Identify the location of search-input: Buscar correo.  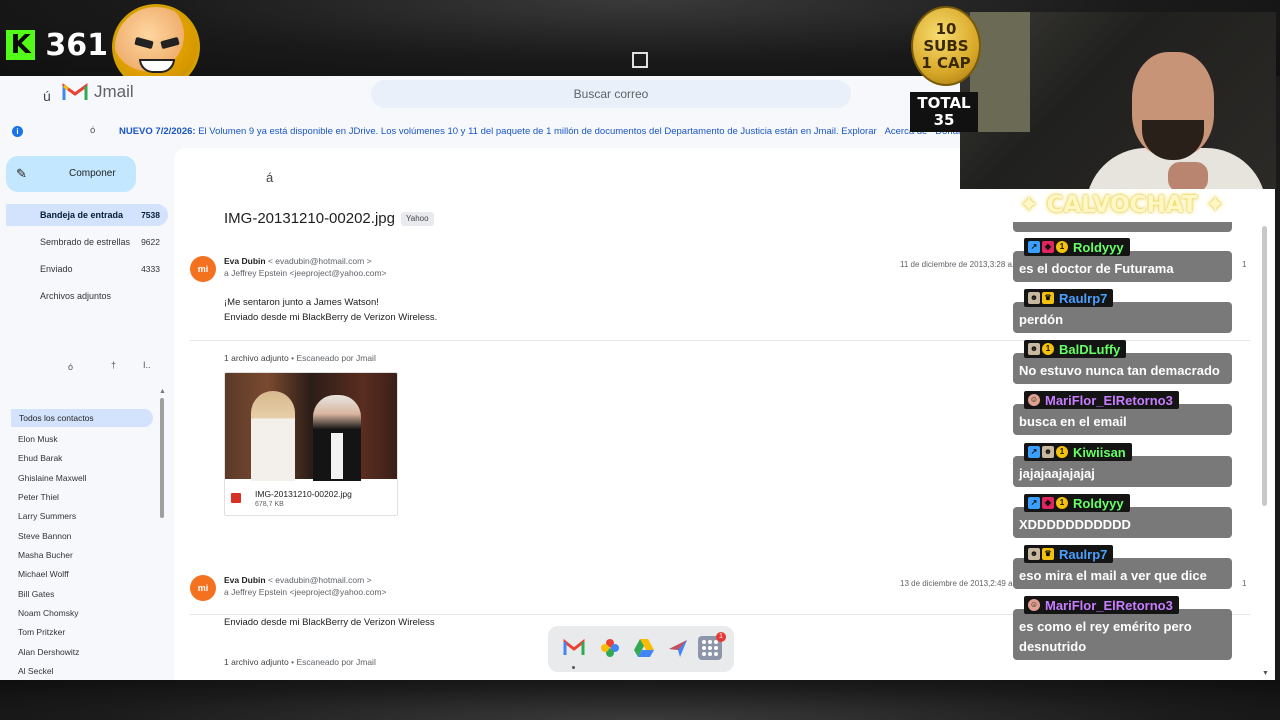
(611, 94).